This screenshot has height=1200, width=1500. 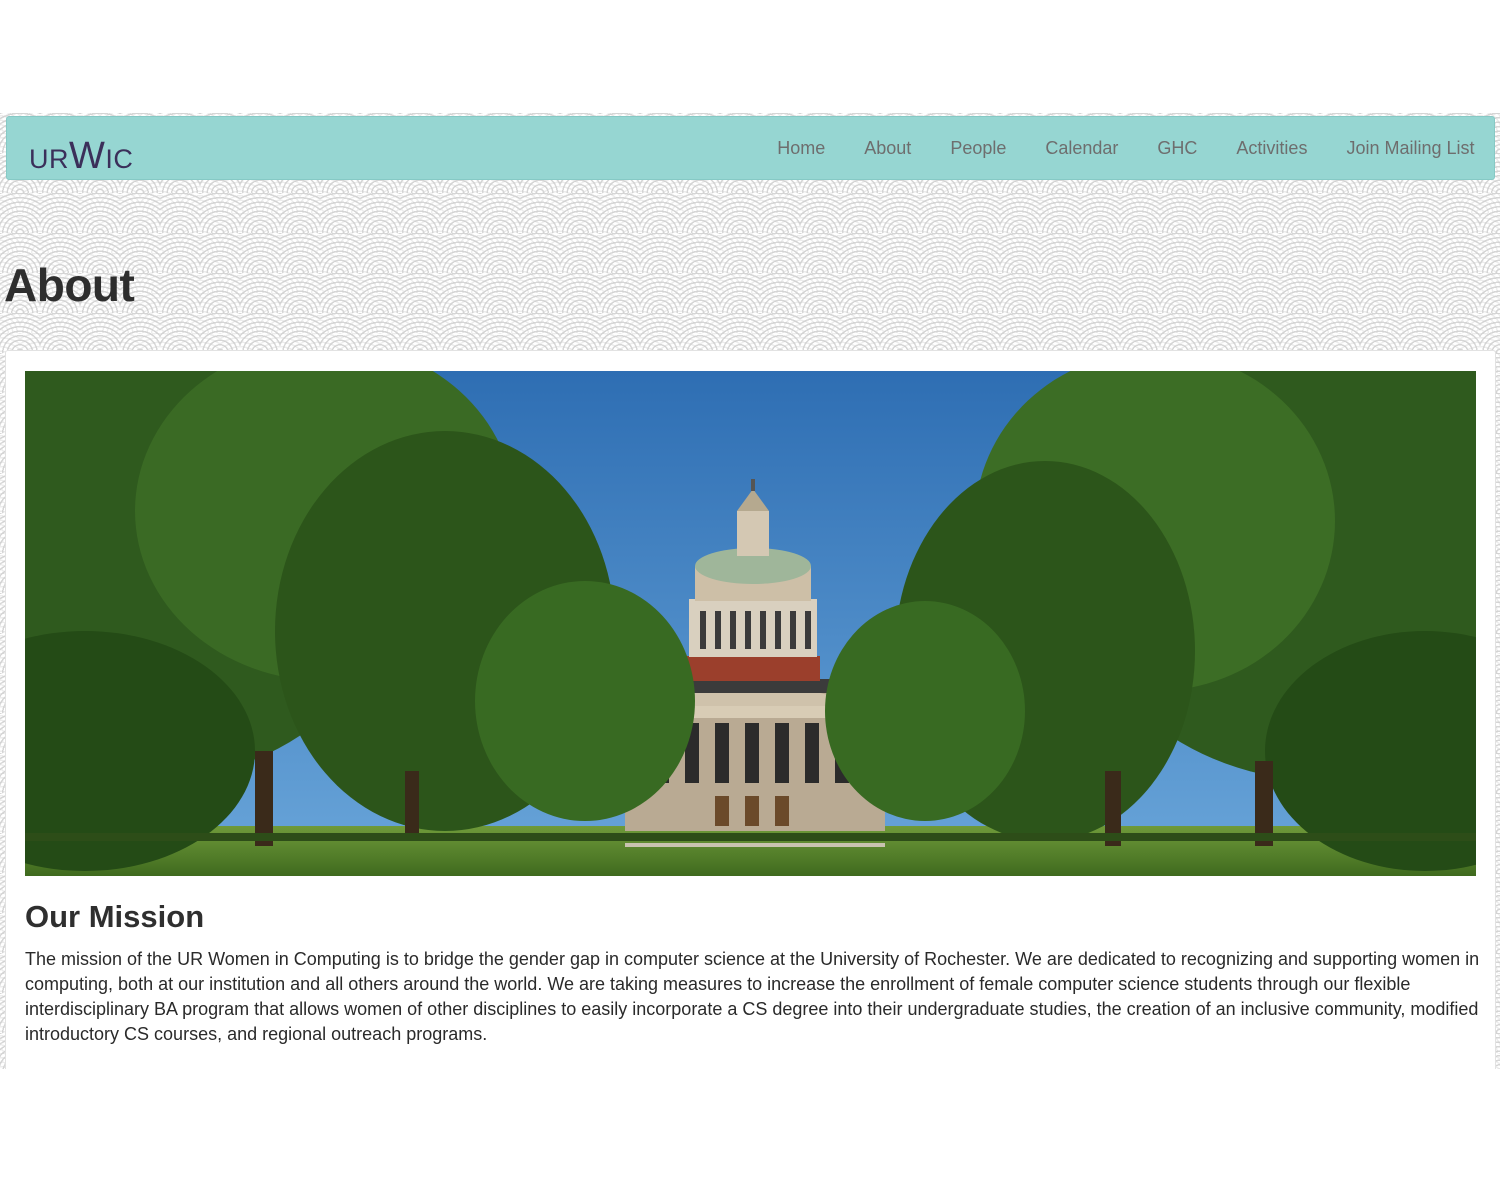 I want to click on logo-text-w: W, so click(x=87, y=156).